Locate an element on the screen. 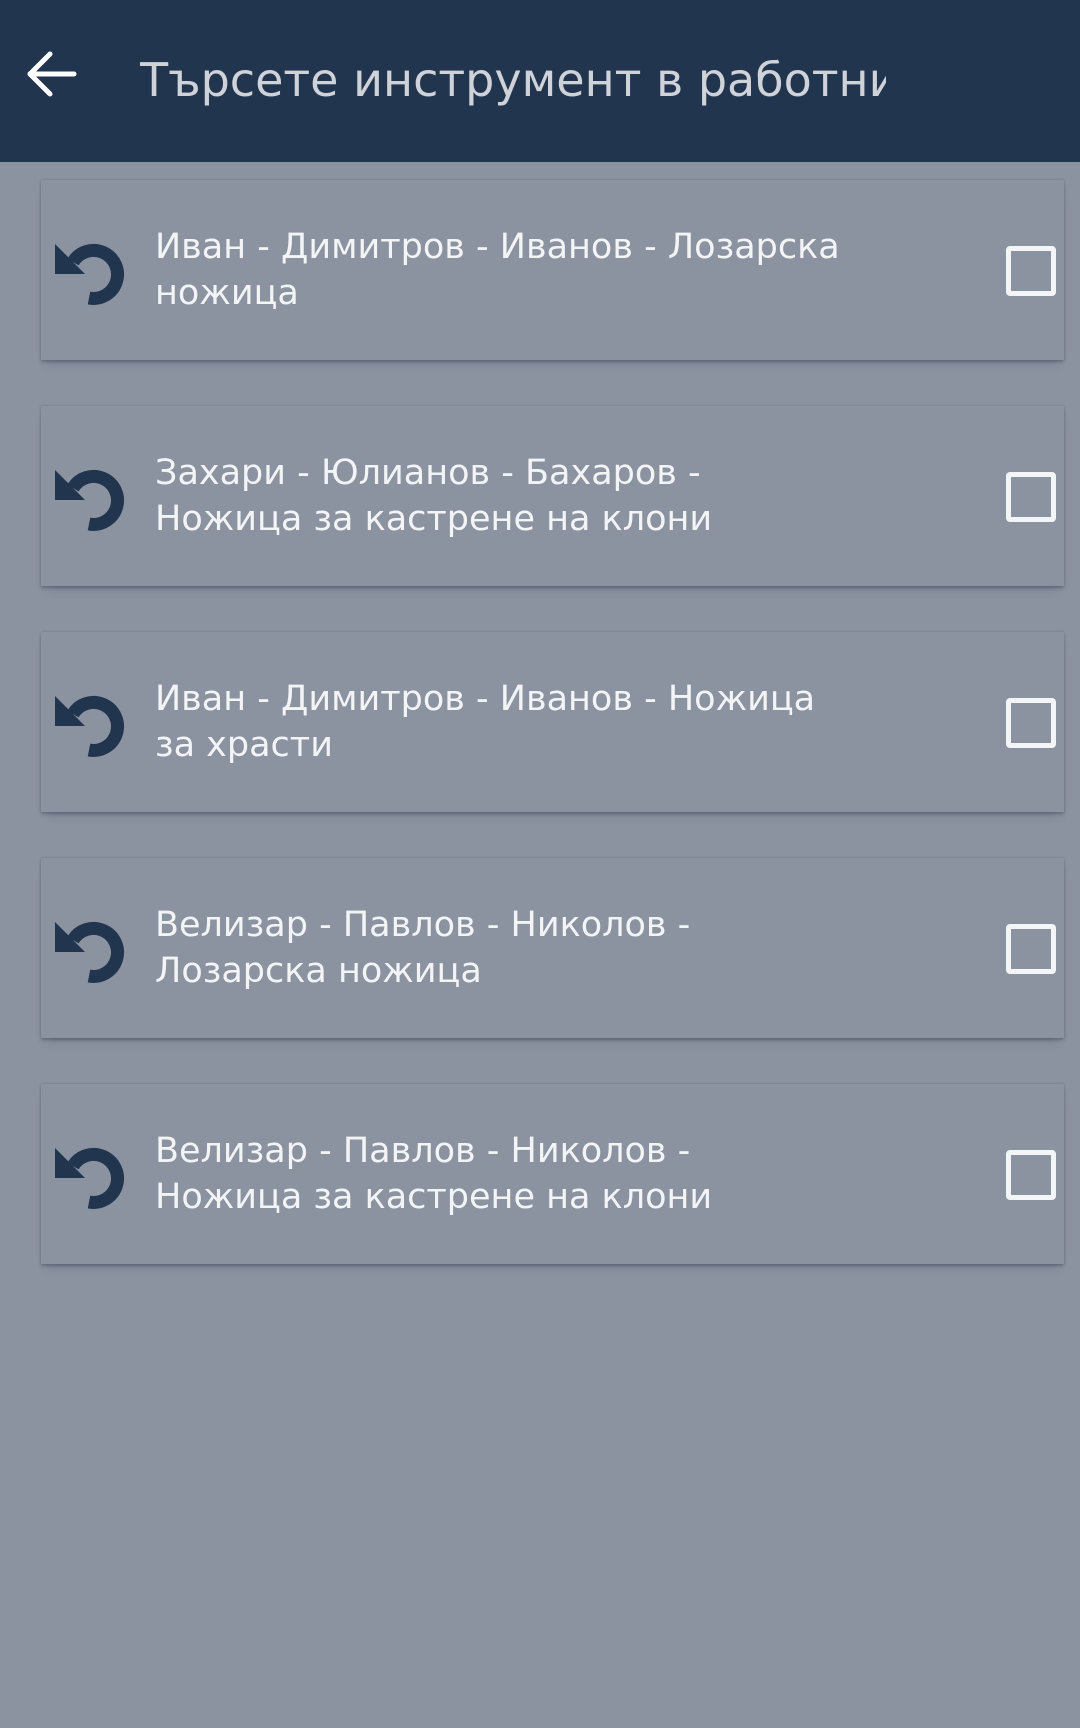 This screenshot has width=1080, height=1728. back-button is located at coordinates (52, 76).